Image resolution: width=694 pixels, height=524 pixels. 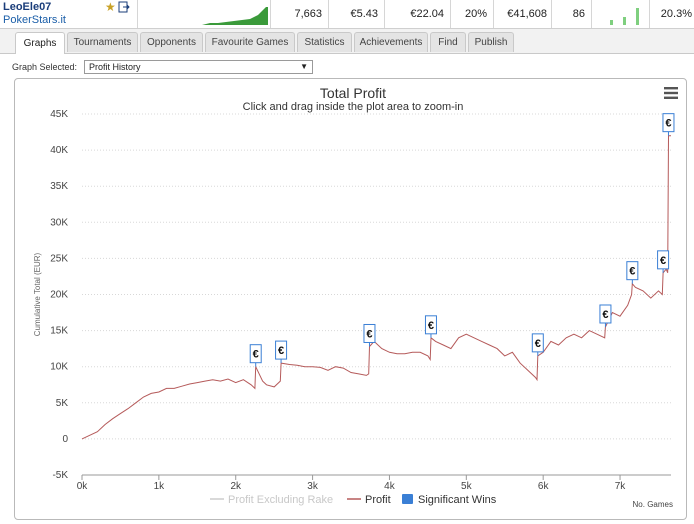 What do you see at coordinates (250, 42) in the screenshot?
I see `tab-favourite-games: Favourite Games` at bounding box center [250, 42].